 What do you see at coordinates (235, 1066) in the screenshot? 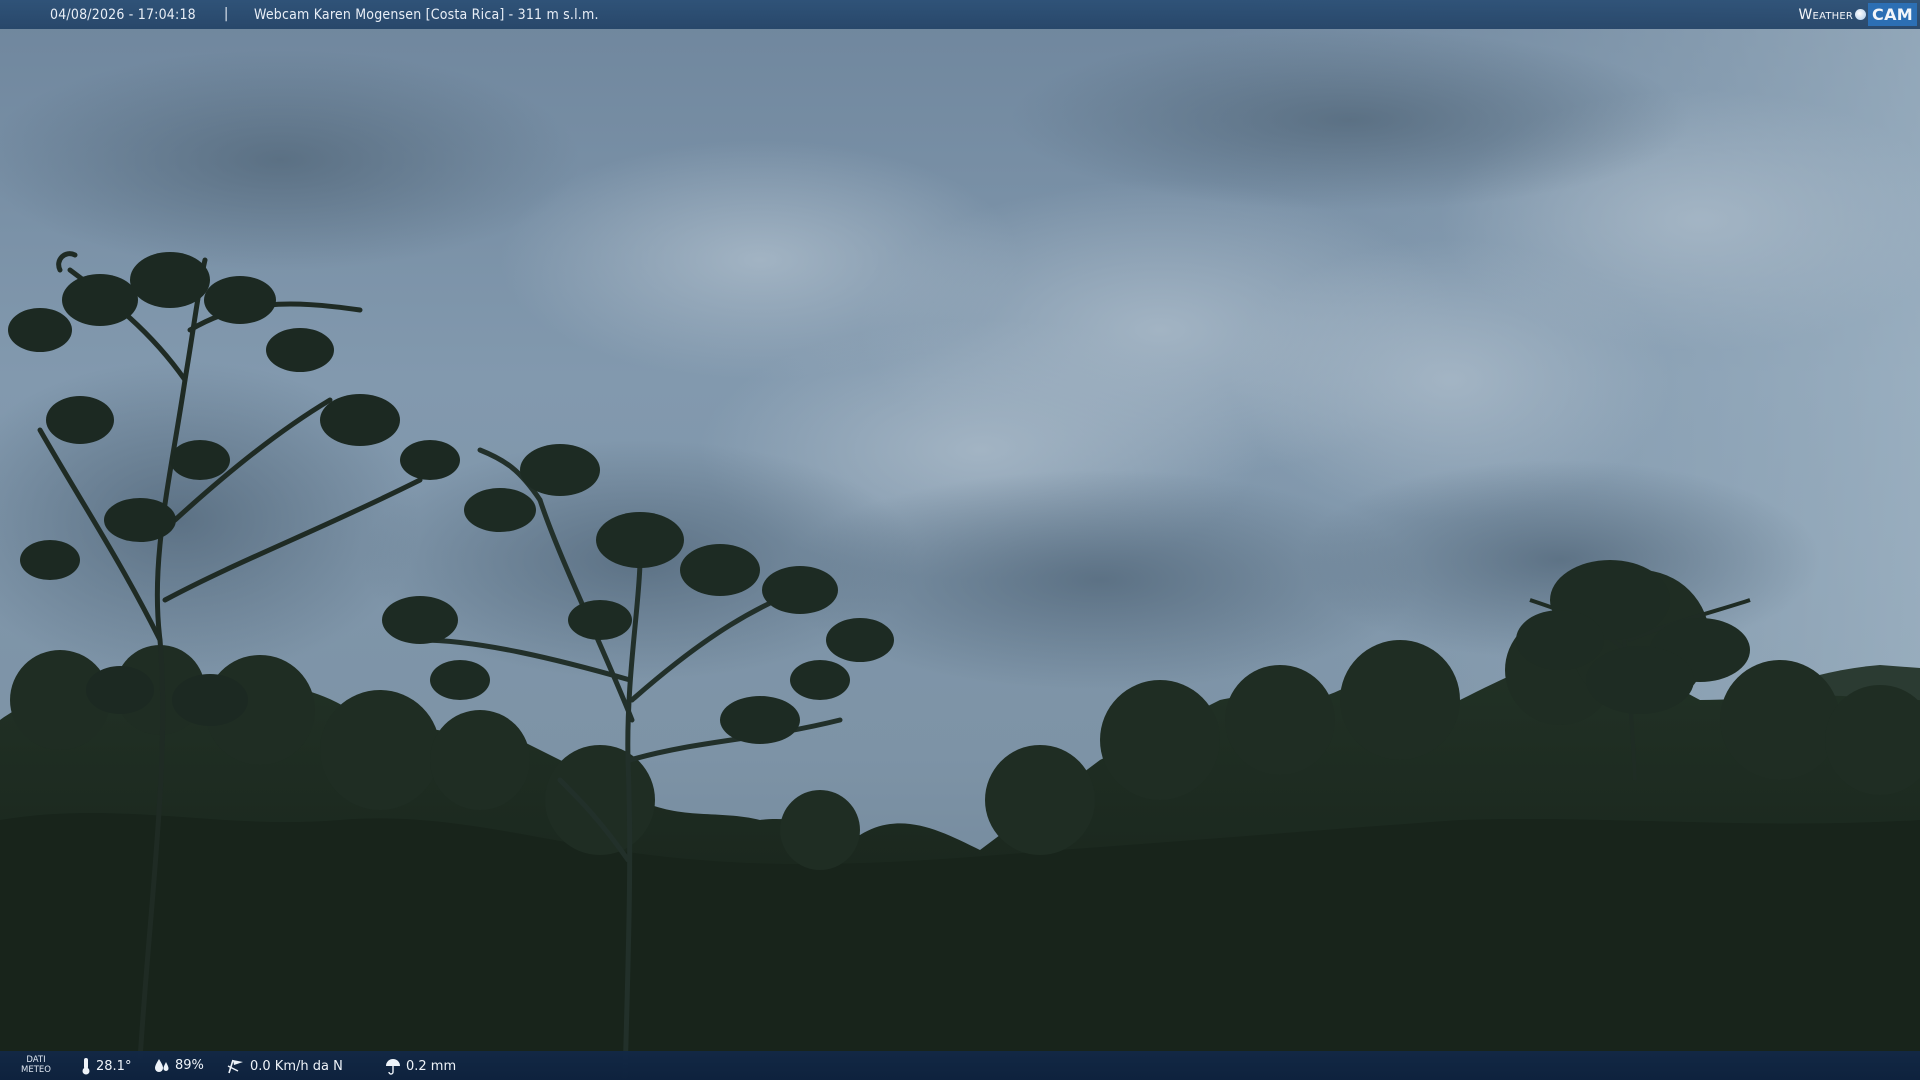
I see `wind-icon` at bounding box center [235, 1066].